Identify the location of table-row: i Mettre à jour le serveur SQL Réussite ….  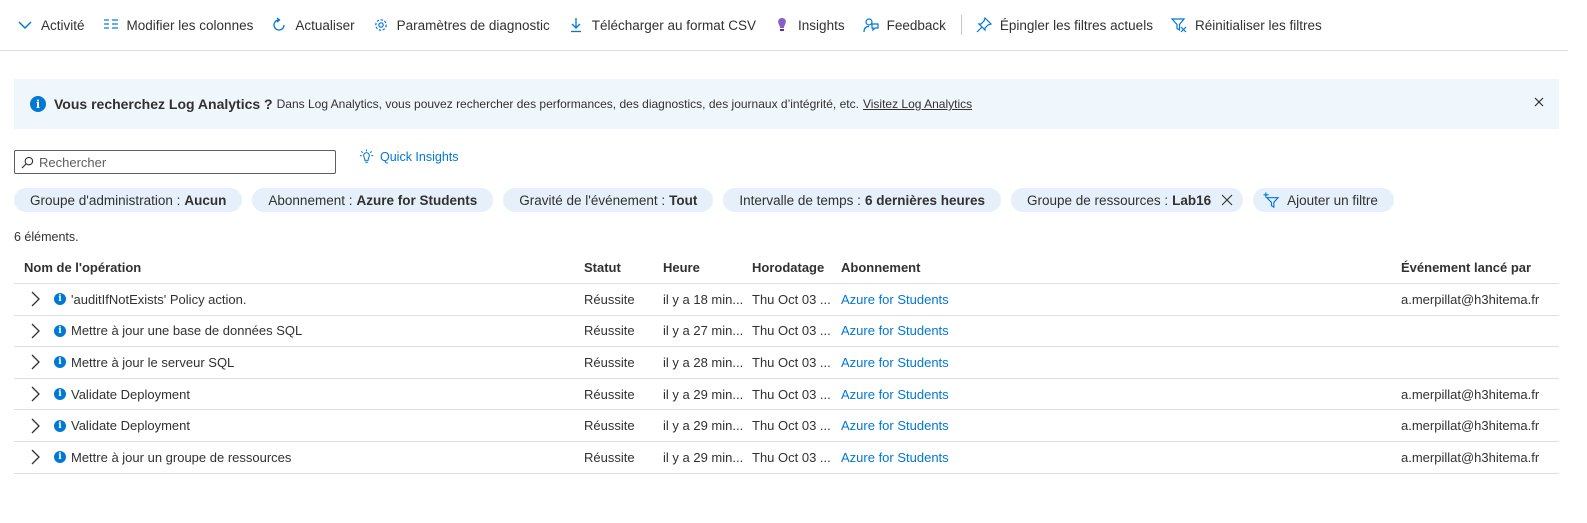
(786, 363).